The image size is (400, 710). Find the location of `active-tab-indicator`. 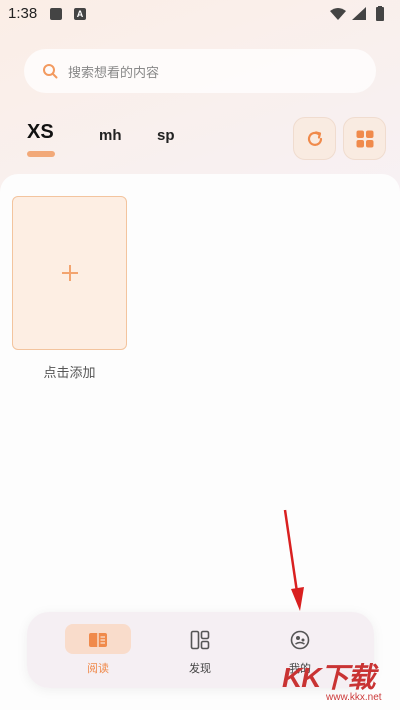

active-tab-indicator is located at coordinates (41, 154).